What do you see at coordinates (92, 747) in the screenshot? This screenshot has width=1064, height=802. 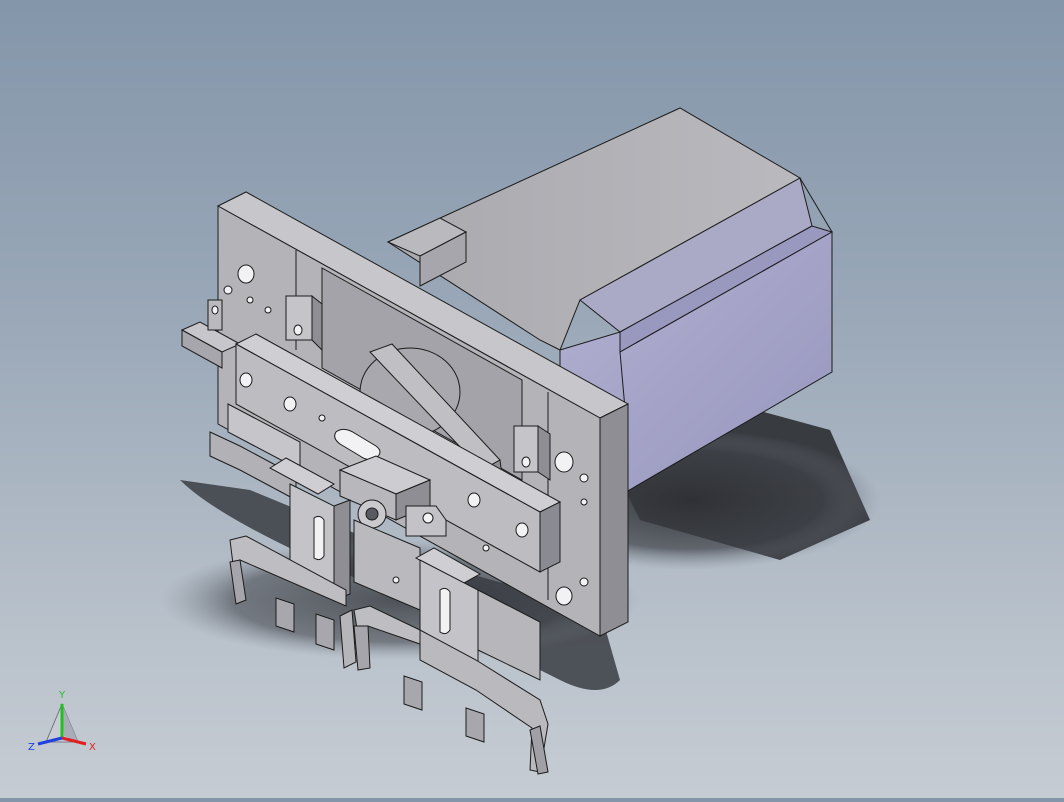 I see `x-axis-label: X` at bounding box center [92, 747].